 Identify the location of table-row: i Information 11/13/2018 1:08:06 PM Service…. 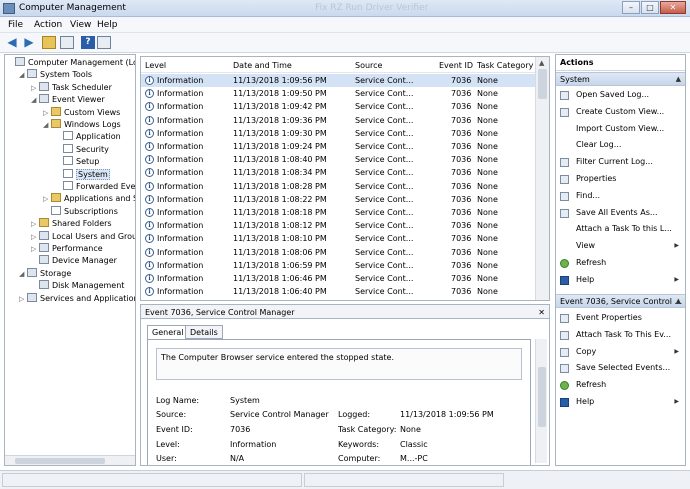
(338, 252).